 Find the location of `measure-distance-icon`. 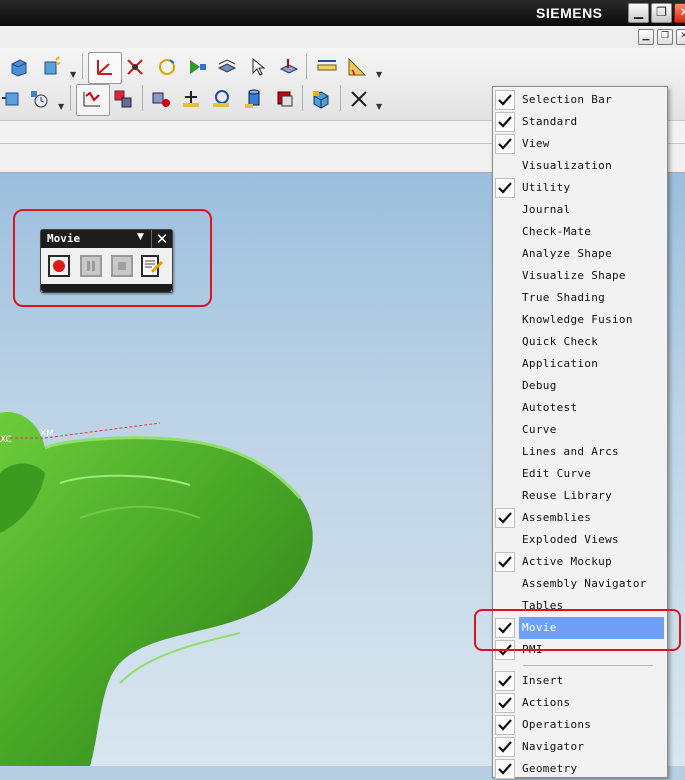

measure-distance-icon is located at coordinates (327, 67).